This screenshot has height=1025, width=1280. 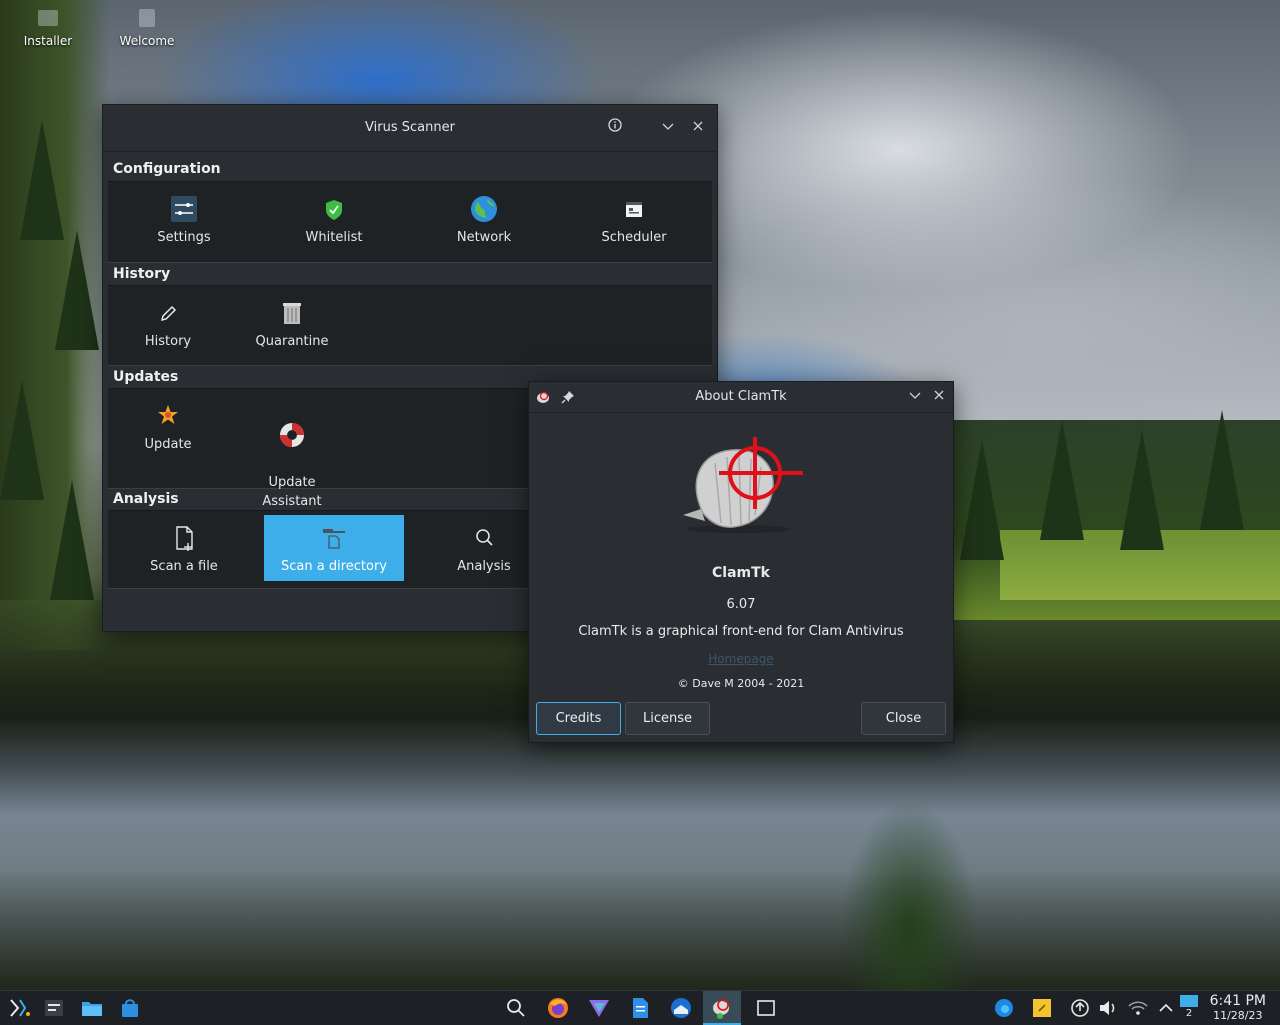 What do you see at coordinates (1238, 1015) in the screenshot?
I see `clock-date: 11/28/23` at bounding box center [1238, 1015].